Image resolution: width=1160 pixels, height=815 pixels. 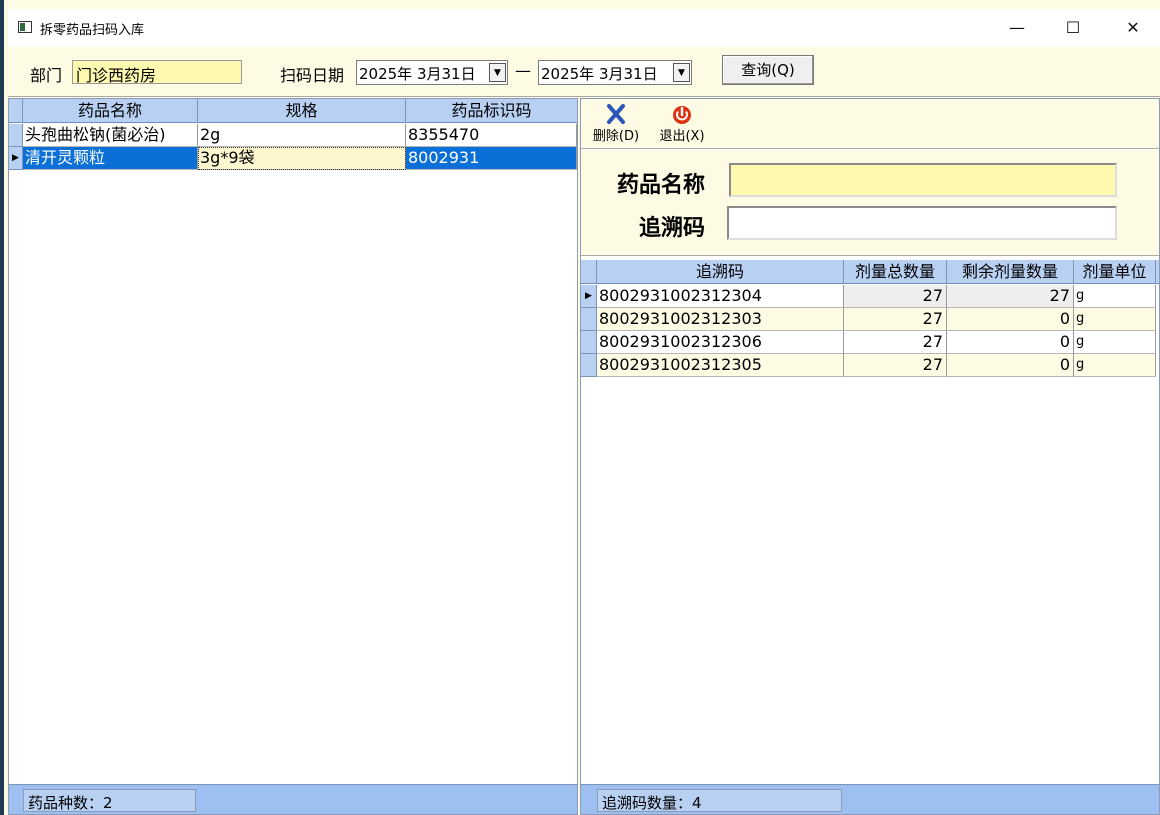 What do you see at coordinates (870, 124) in the screenshot?
I see `toolbar: 删除(D) 退出(X)` at bounding box center [870, 124].